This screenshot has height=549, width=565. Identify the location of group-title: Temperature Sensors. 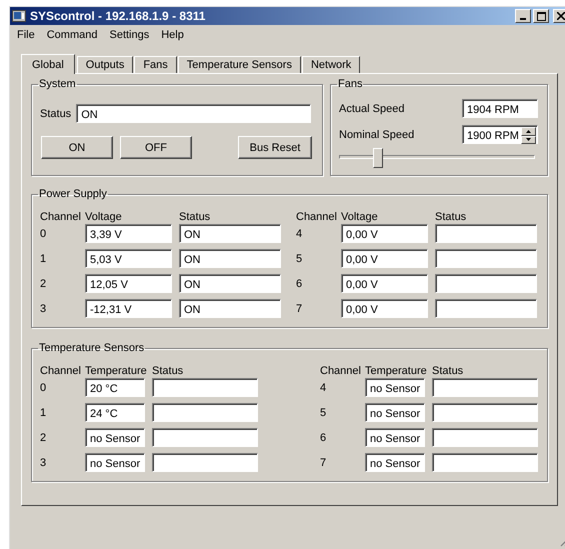
(92, 348).